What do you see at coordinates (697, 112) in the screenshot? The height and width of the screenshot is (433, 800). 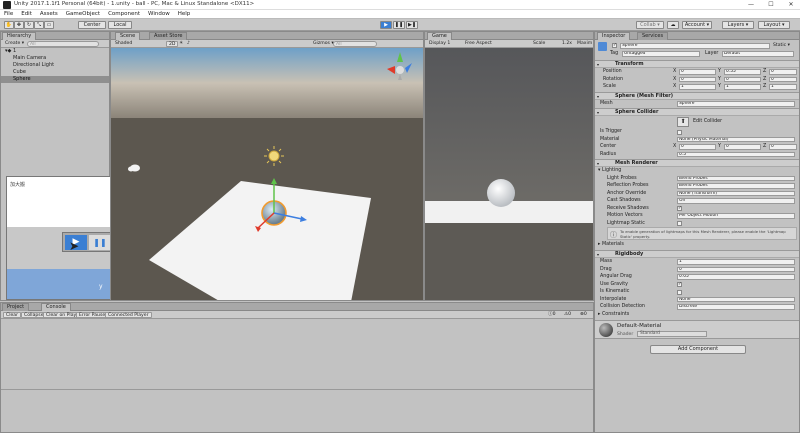 I see `sphere-collider-header: ▾ Sphere Collider` at bounding box center [697, 112].